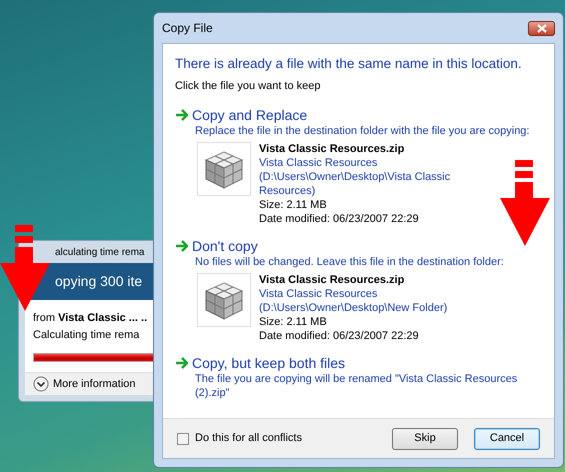 This screenshot has height=472, width=565. I want to click on option-description: The file you are copying will be renamed "Vista Classic Resources (2).zip", so click(356, 386).